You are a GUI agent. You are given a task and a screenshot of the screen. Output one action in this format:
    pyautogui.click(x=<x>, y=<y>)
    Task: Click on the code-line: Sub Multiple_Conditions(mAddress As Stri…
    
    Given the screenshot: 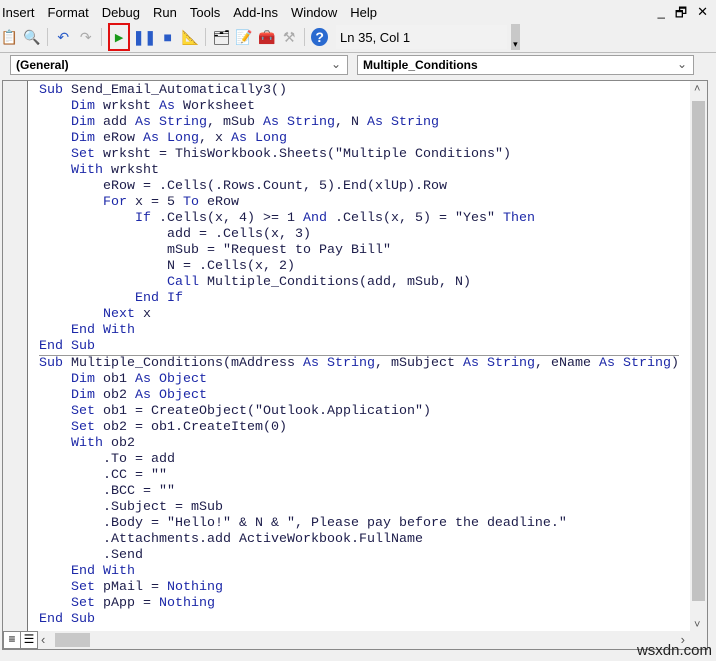 What is the action you would take?
    pyautogui.click(x=359, y=364)
    